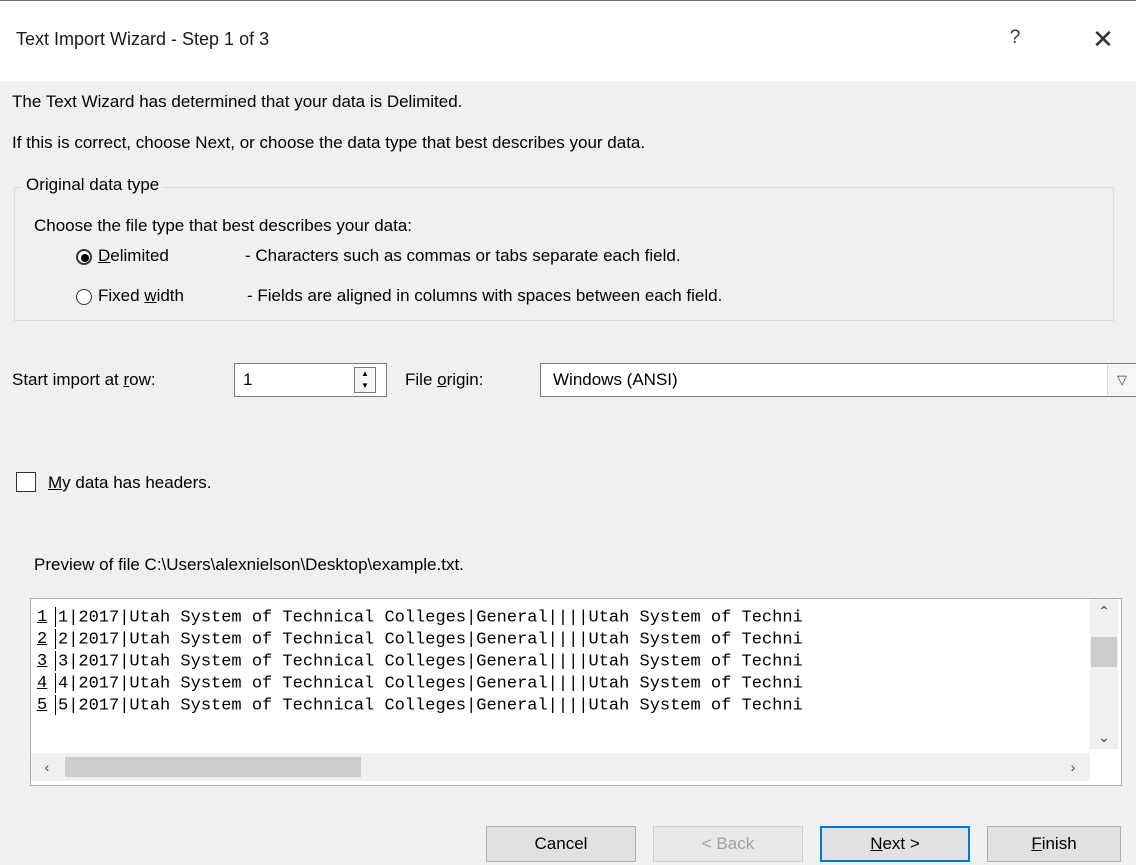  I want to click on radio-selected-dot, so click(85, 258).